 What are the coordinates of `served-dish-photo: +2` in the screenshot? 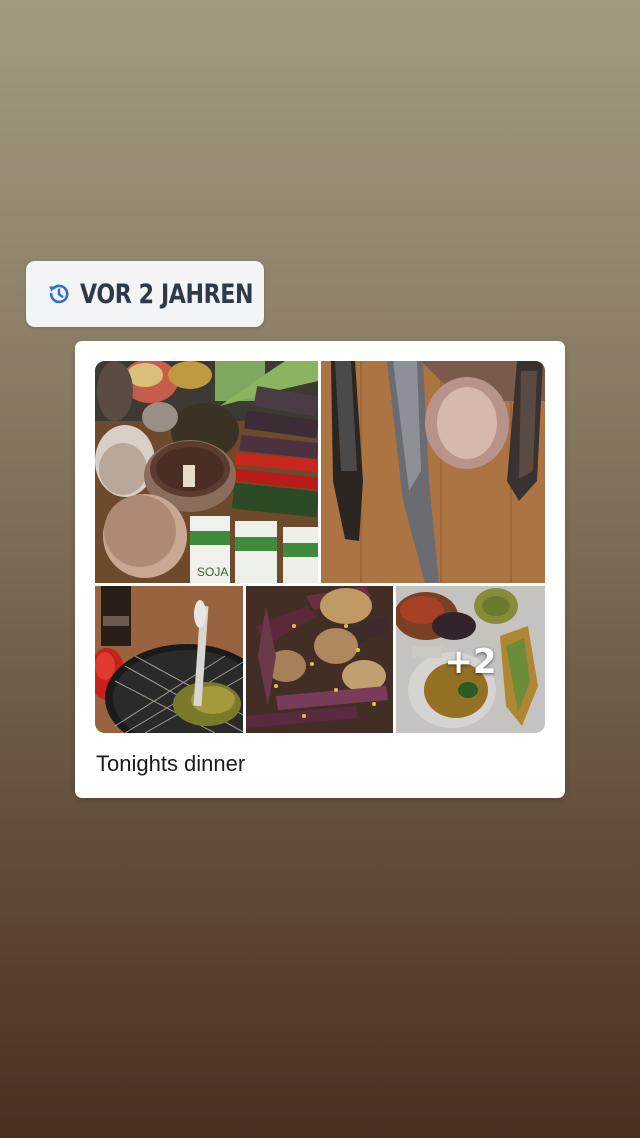 It's located at (470, 659).